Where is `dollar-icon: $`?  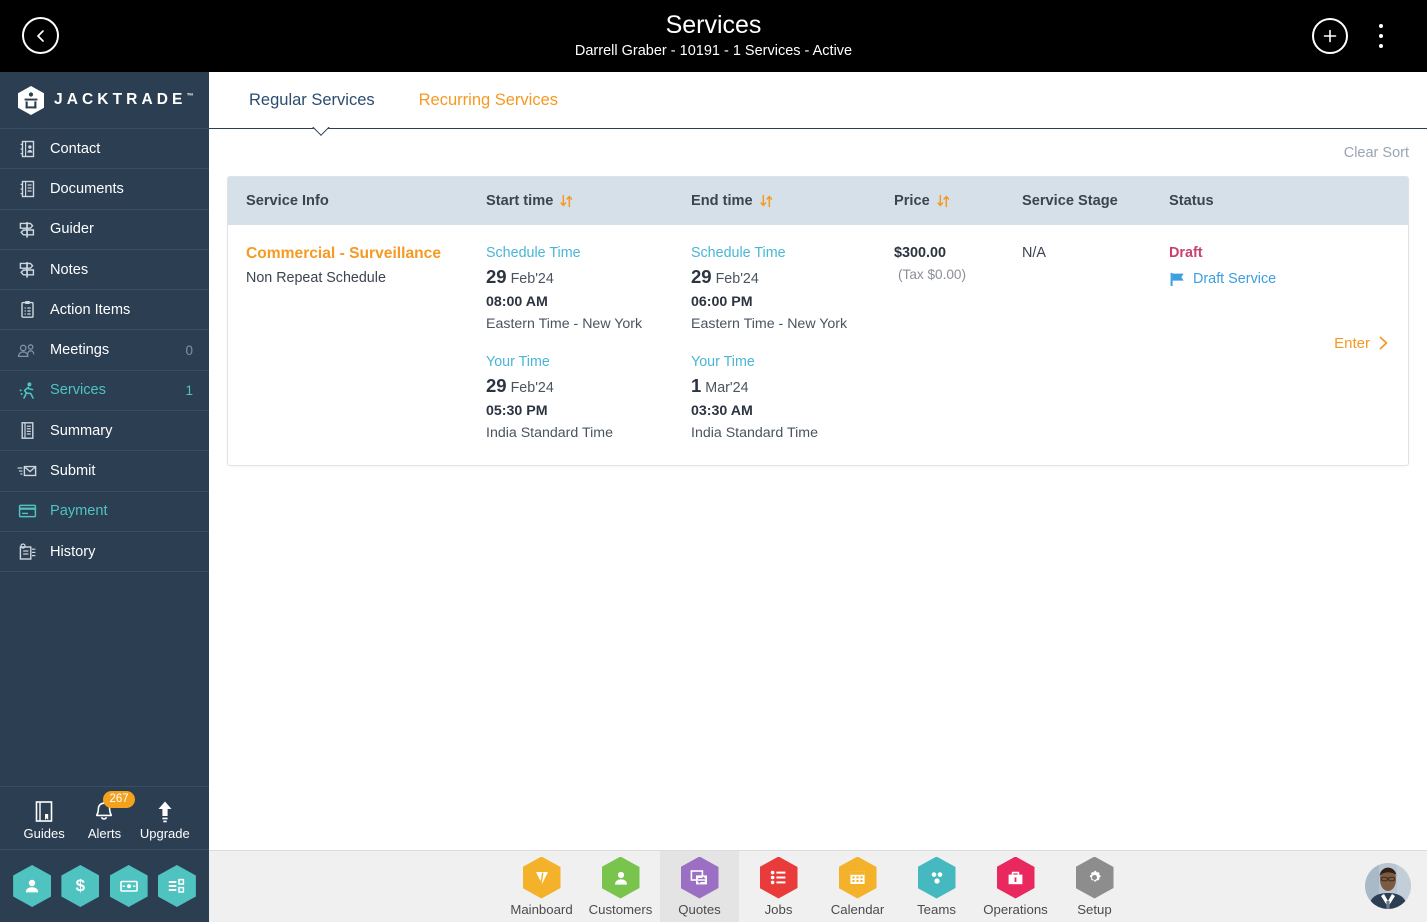 dollar-icon: $ is located at coordinates (80, 885).